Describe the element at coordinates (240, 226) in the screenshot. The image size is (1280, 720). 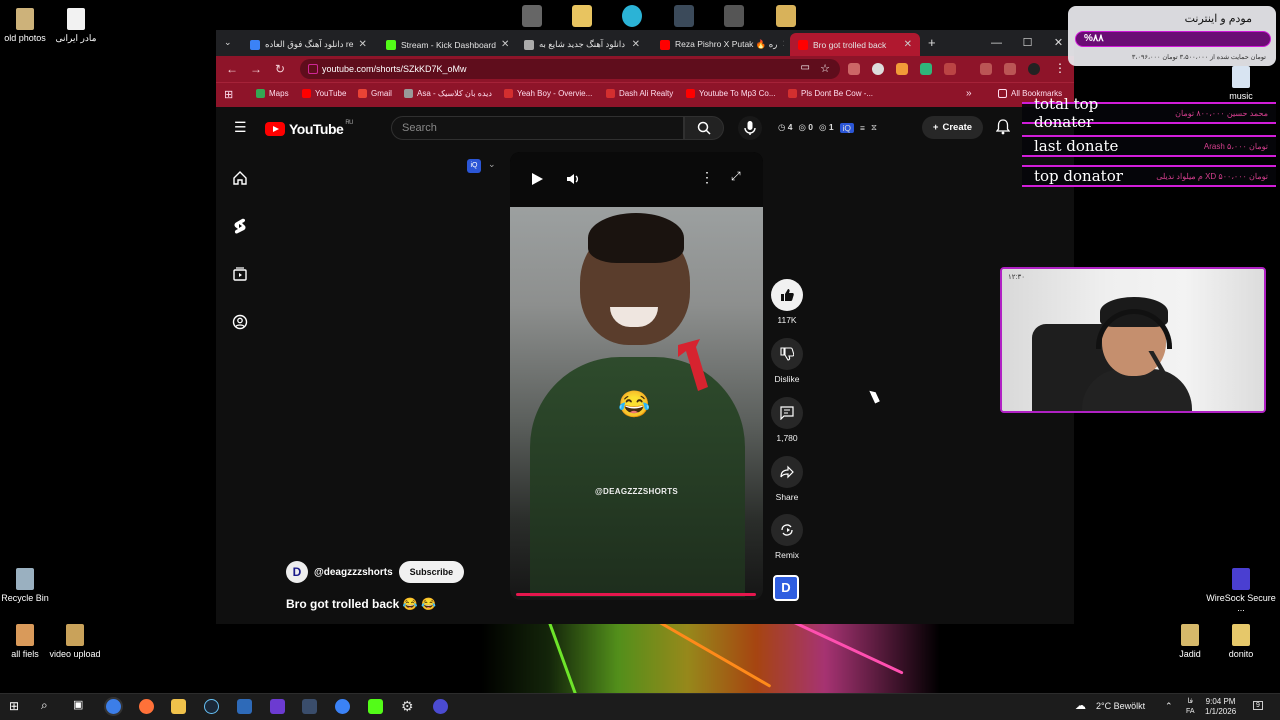
I see `shorts-icon` at that location.